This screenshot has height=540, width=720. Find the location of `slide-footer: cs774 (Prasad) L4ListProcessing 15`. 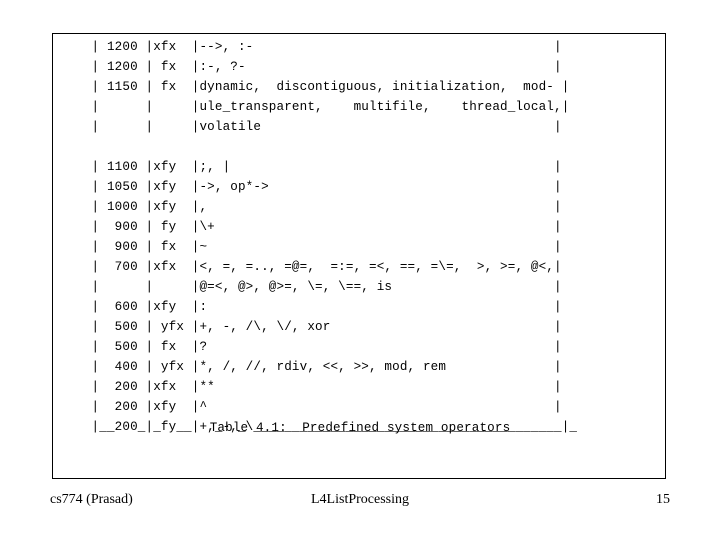

slide-footer: cs774 (Prasad) L4ListProcessing 15 is located at coordinates (360, 502).